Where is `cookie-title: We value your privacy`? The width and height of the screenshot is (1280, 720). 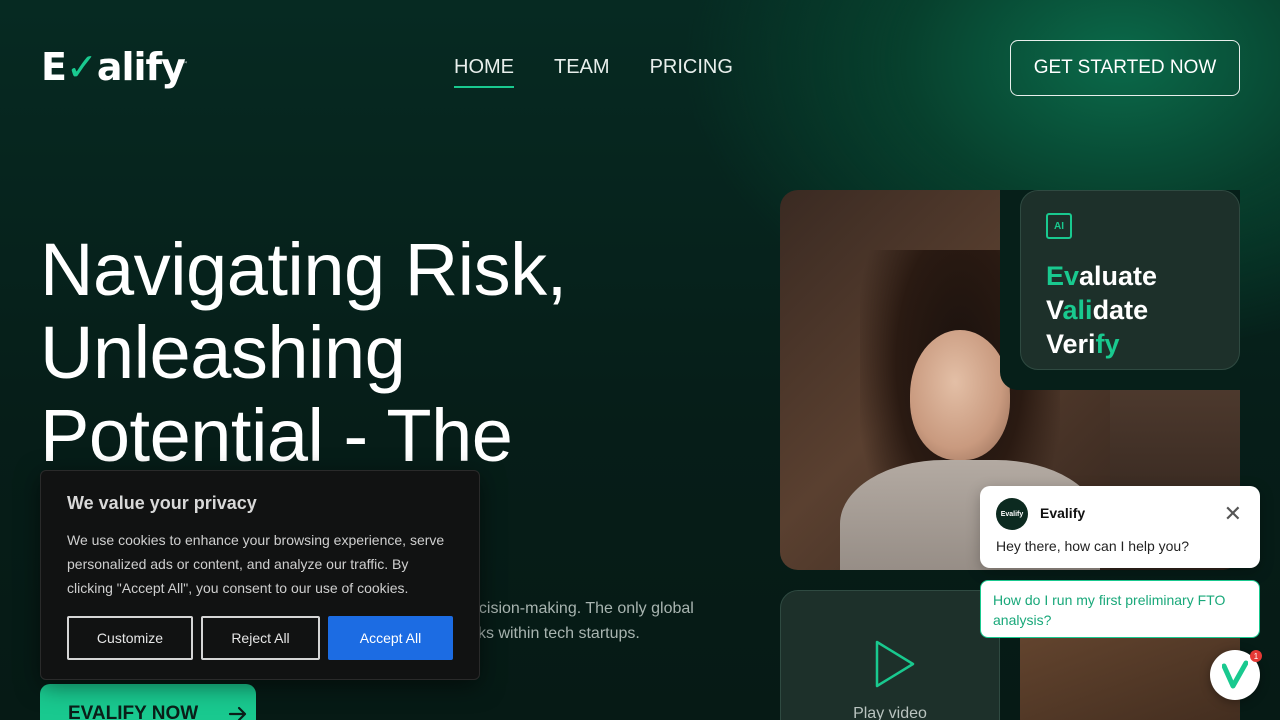 cookie-title: We value your privacy is located at coordinates (162, 503).